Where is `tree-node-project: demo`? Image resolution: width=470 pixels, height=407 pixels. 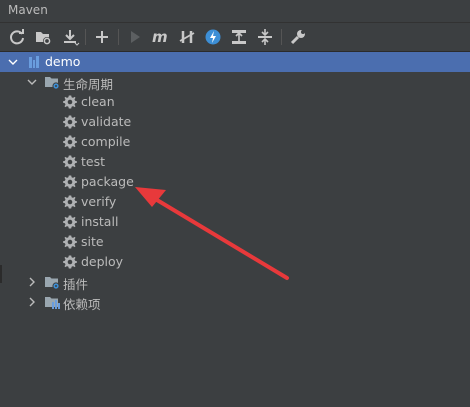 tree-node-project: demo is located at coordinates (235, 62).